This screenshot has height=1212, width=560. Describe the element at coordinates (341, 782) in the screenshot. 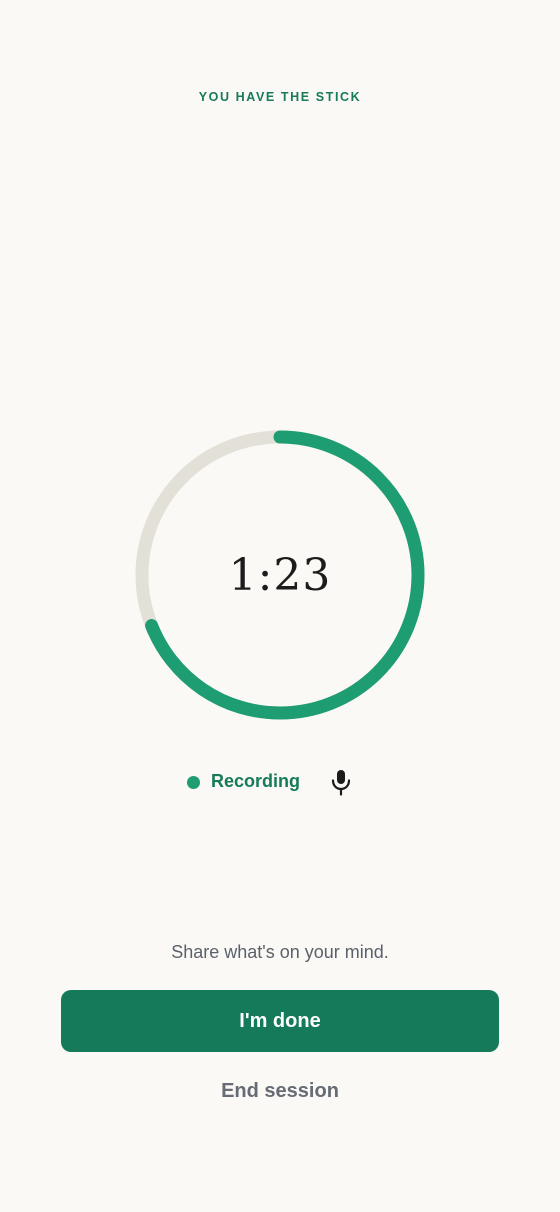

I see `microphone-icon` at that location.